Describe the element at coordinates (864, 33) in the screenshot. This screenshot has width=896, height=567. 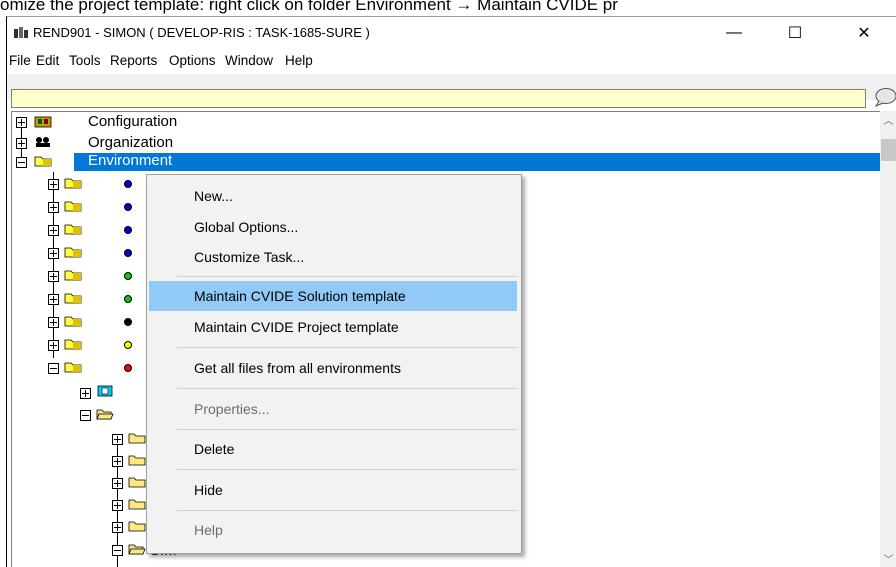
I see `close-button: ✕` at that location.